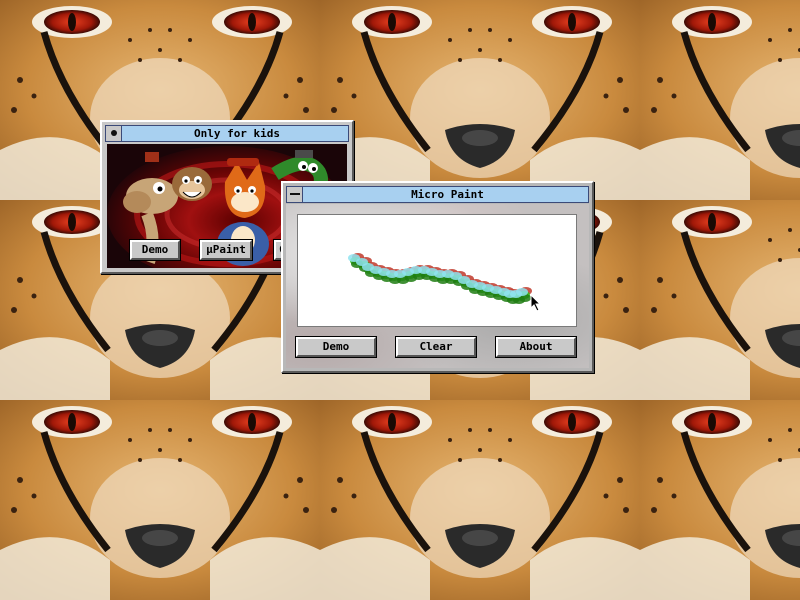 The width and height of the screenshot is (800, 600). What do you see at coordinates (114, 133) in the screenshot?
I see `circle-dot-icon` at bounding box center [114, 133].